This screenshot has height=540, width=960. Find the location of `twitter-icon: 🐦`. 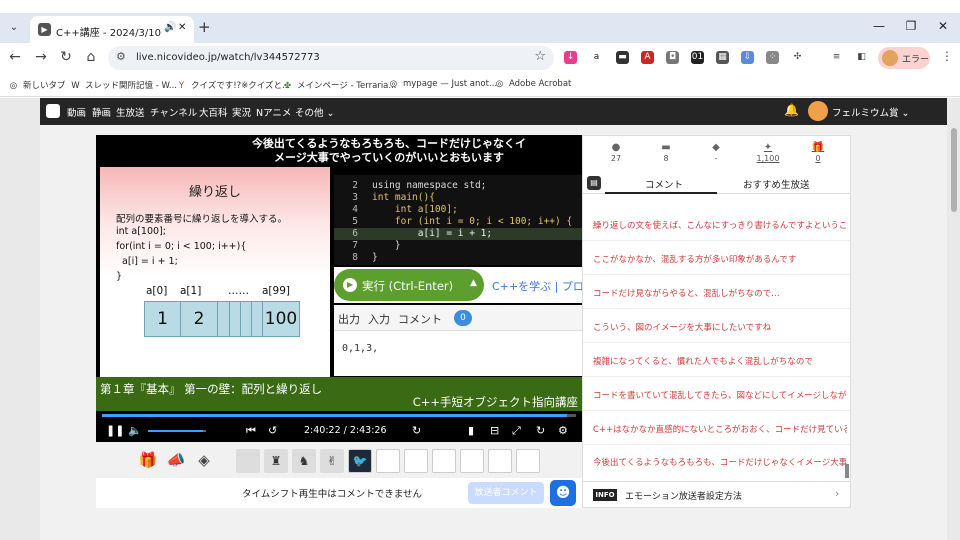

twitter-icon: 🐦 is located at coordinates (360, 461).